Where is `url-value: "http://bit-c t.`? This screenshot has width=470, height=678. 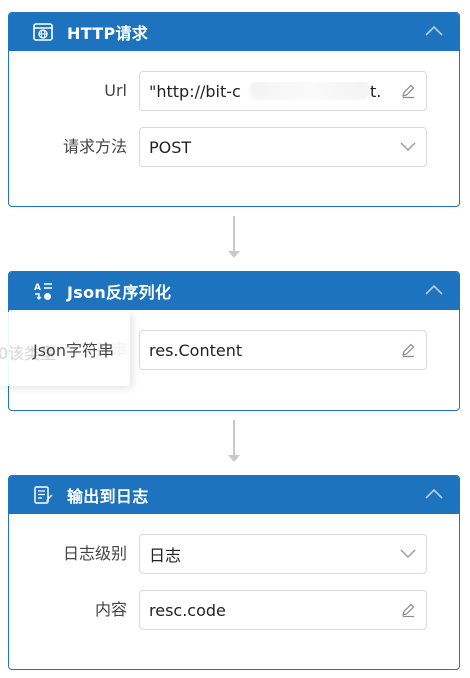
url-value: "http://bit-c t. is located at coordinates (265, 91).